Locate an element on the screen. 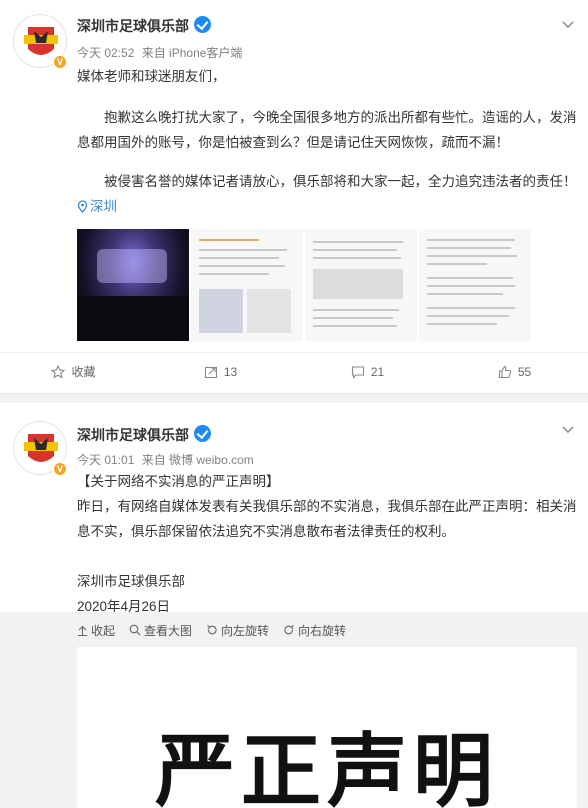 This screenshot has height=808, width=588. signature: 深圳市足球俱乐部 is located at coordinates (131, 581).